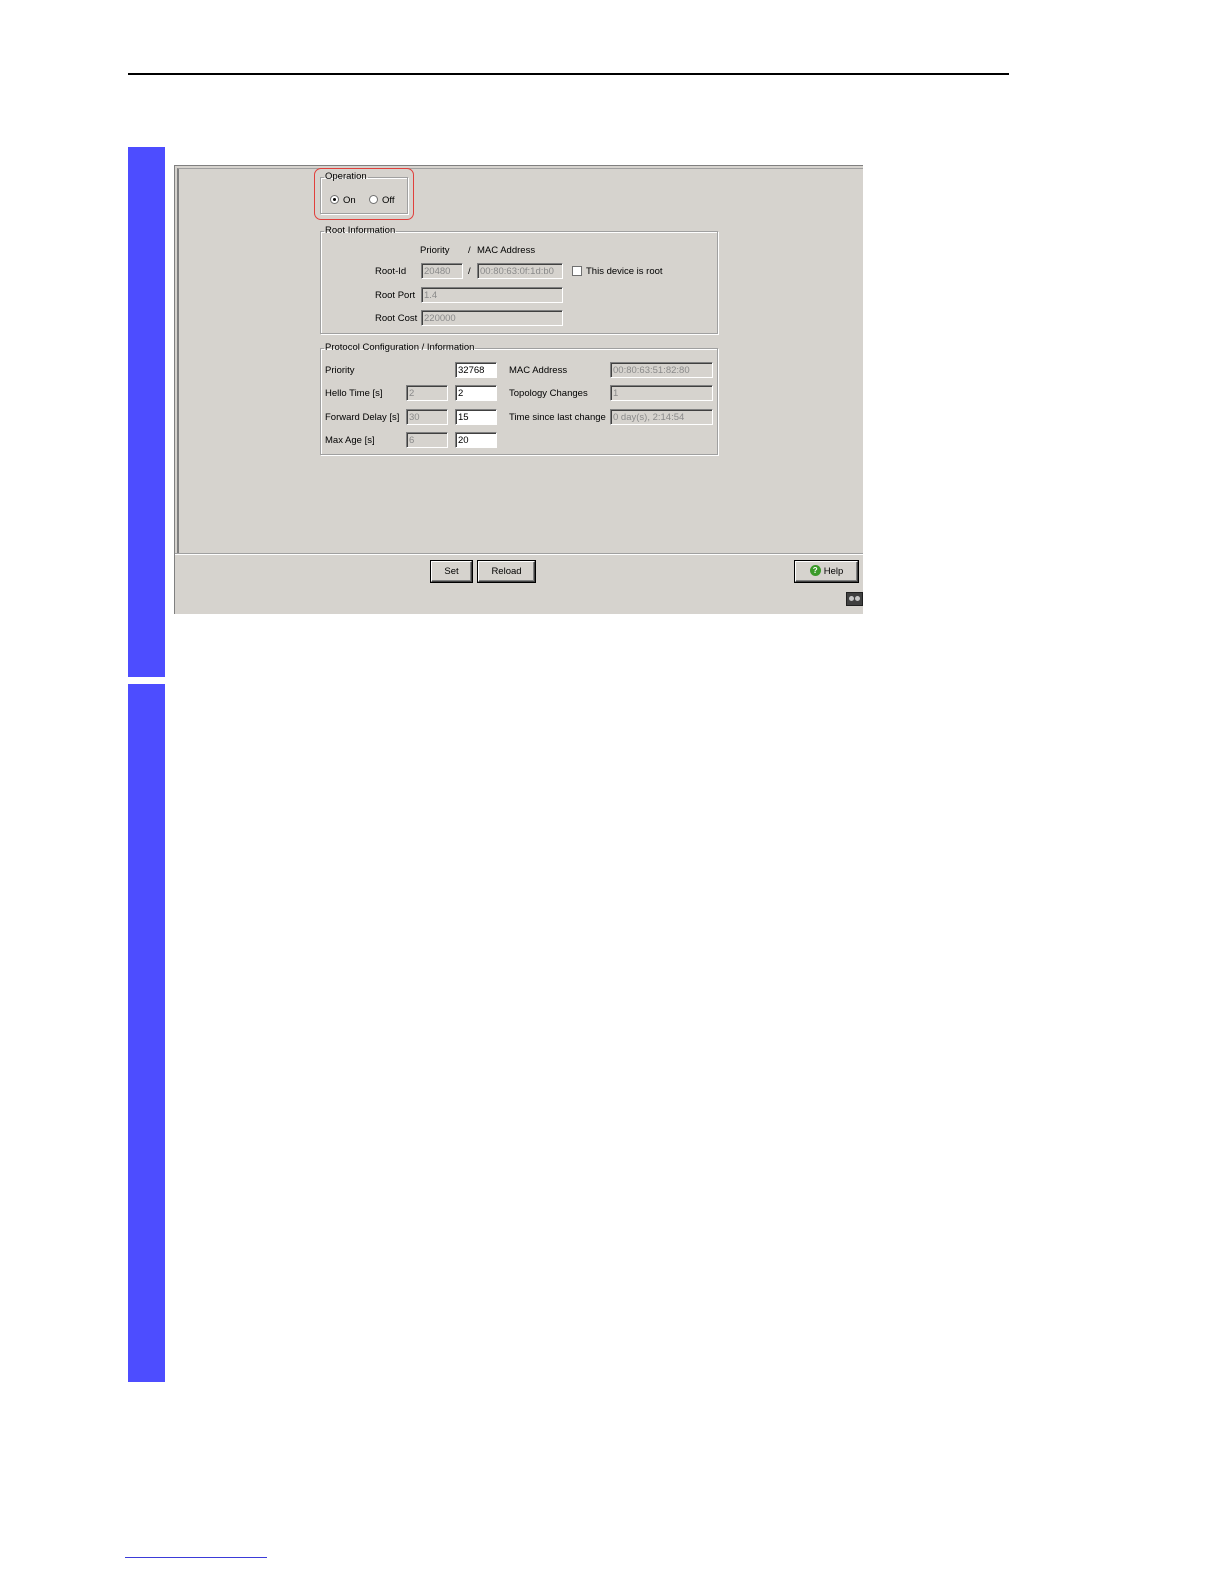 This screenshot has height=1584, width=1224. What do you see at coordinates (506, 571) in the screenshot?
I see `reload-button: Reload` at bounding box center [506, 571].